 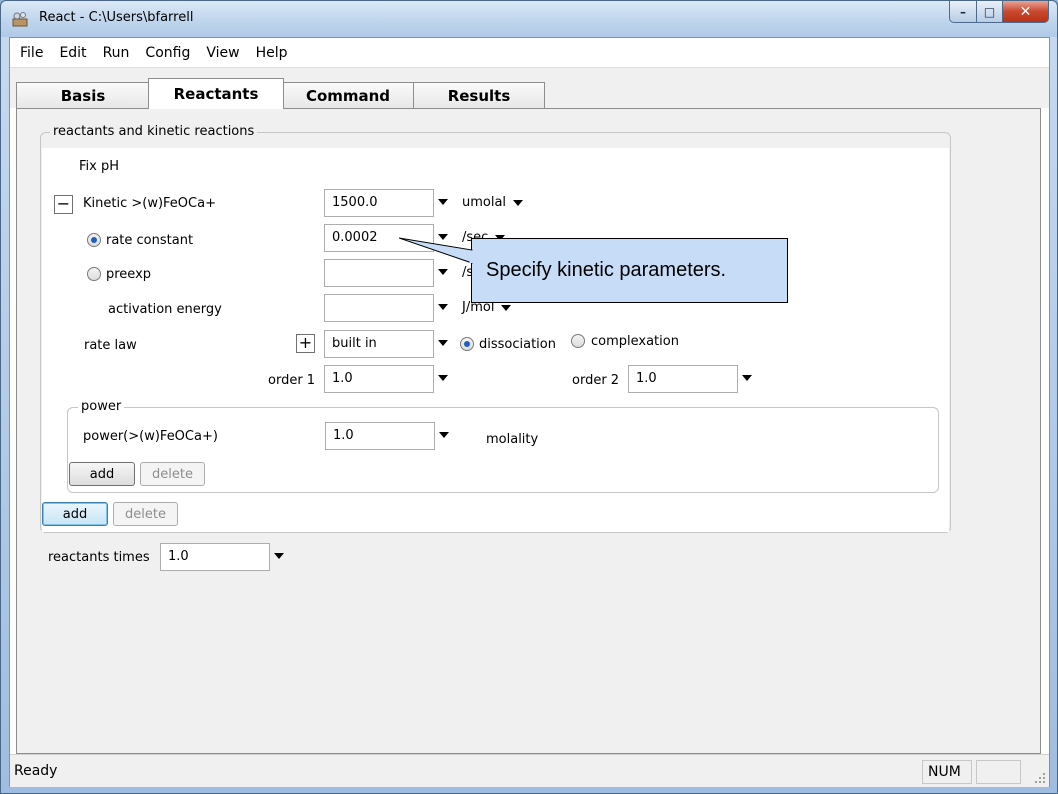 What do you see at coordinates (467, 344) in the screenshot?
I see `dissociation-radio` at bounding box center [467, 344].